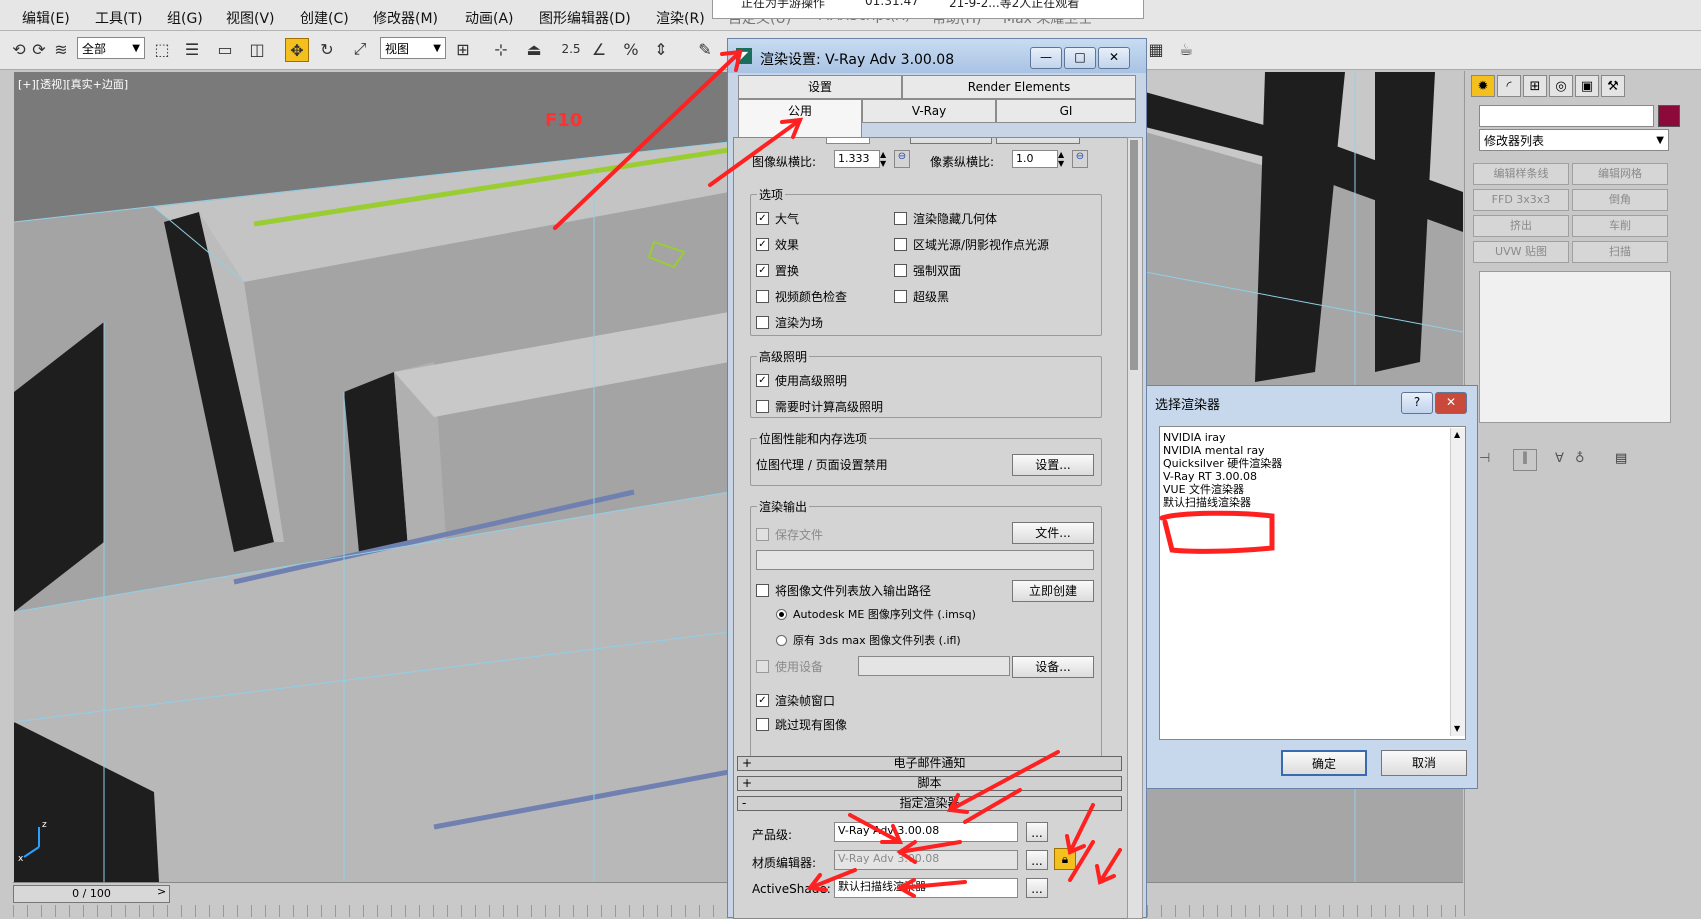 The height and width of the screenshot is (919, 1701). I want to click on renderer-list-scrollbar: ▲ ▼, so click(1457, 582).